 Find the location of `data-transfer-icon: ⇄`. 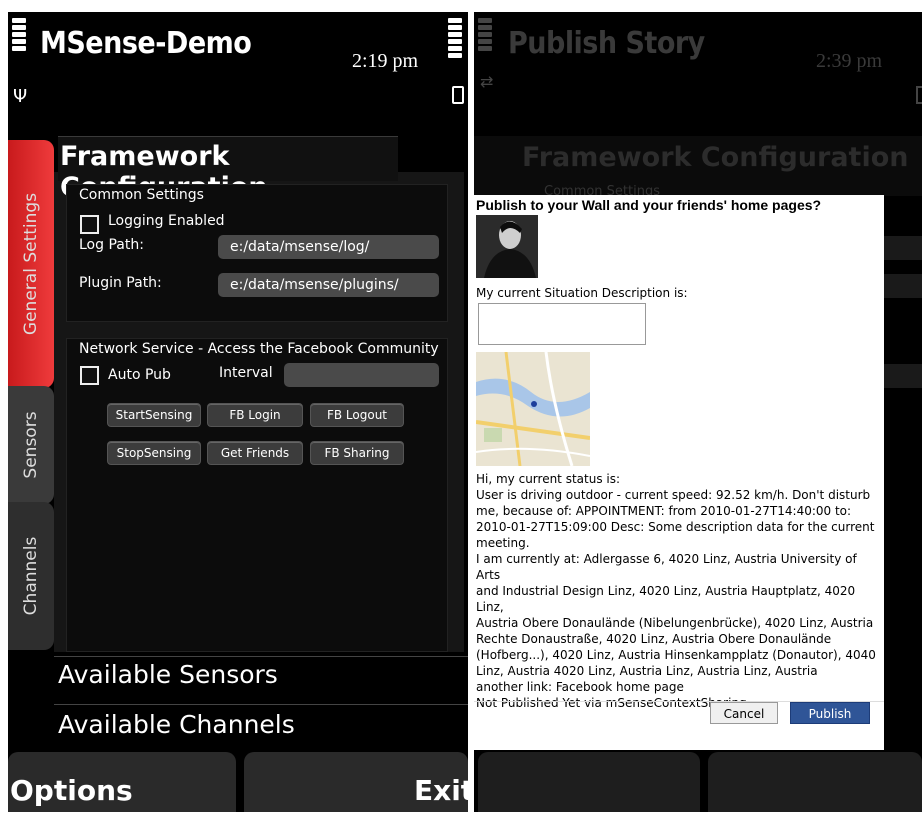

data-transfer-icon: ⇄ is located at coordinates (487, 81).